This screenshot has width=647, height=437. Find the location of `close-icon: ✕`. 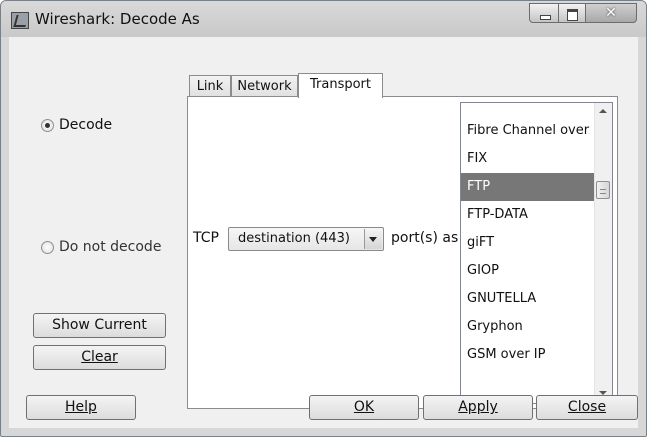

close-icon: ✕ is located at coordinates (611, 13).